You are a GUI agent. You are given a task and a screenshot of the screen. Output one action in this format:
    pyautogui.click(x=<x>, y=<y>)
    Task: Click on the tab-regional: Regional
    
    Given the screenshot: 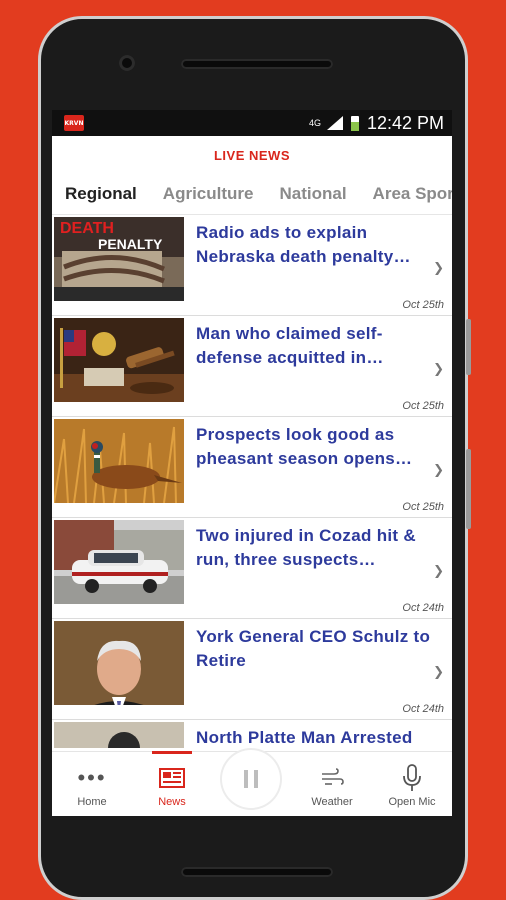 What is the action you would take?
    pyautogui.click(x=101, y=194)
    